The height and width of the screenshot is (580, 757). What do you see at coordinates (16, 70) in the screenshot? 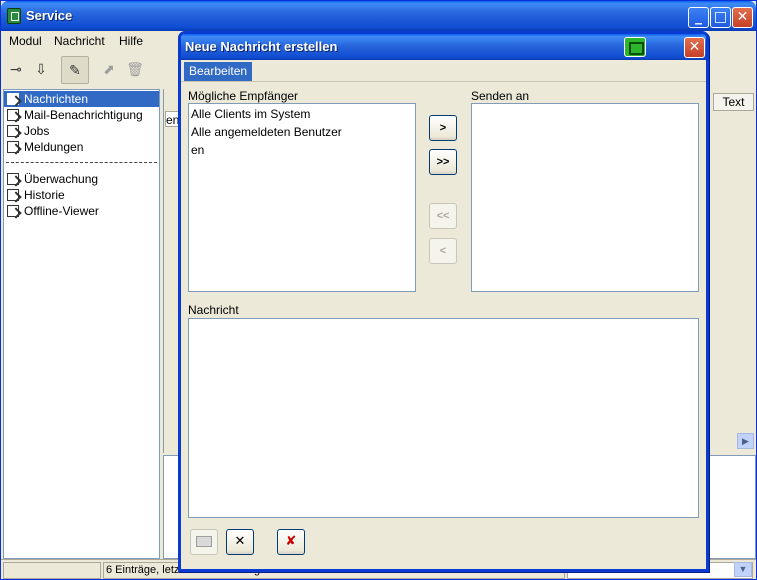
I see `pin-icon: ⊸` at bounding box center [16, 70].